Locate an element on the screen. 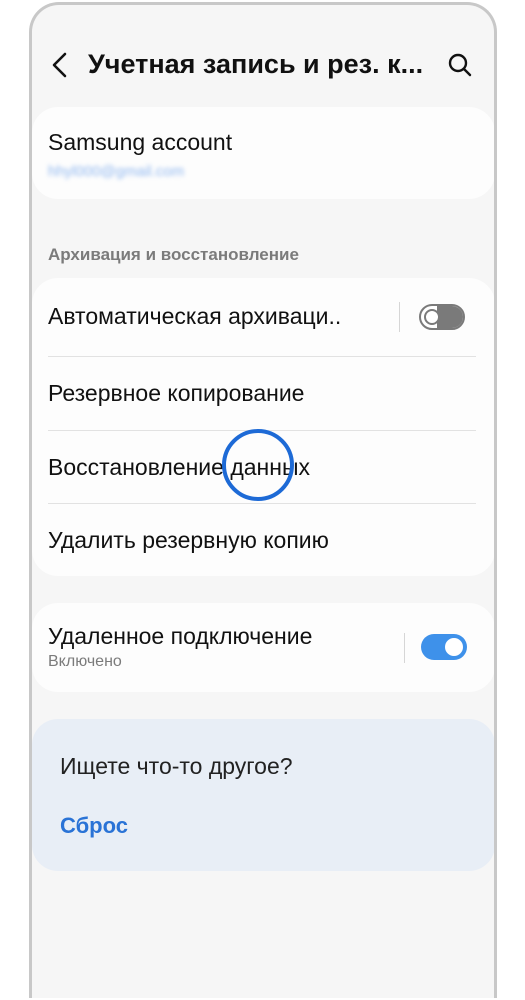 This screenshot has width=525, height=1000. restore-data-row: Восстановление данных is located at coordinates (263, 467).